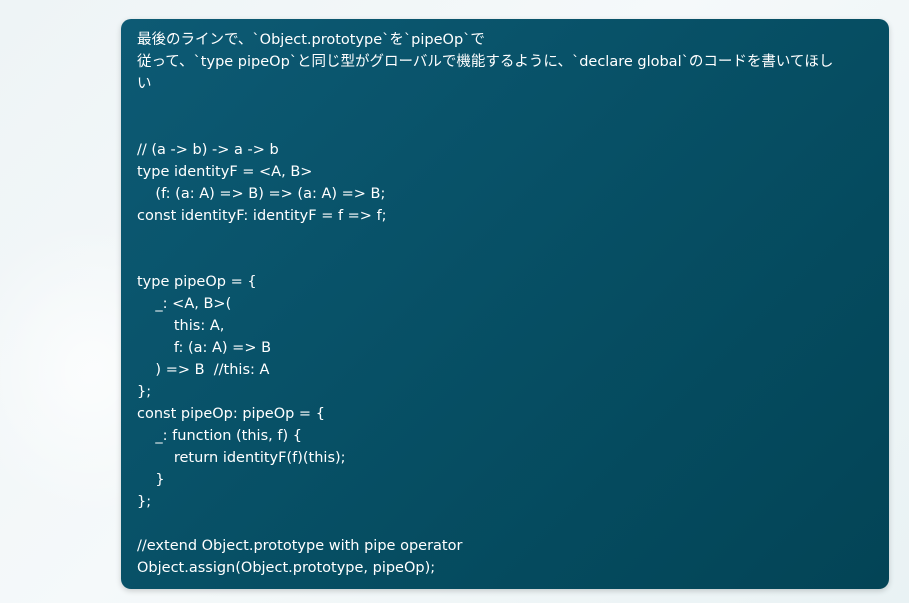  I want to click on message-line: return identityF(f)(this);, so click(241, 458).